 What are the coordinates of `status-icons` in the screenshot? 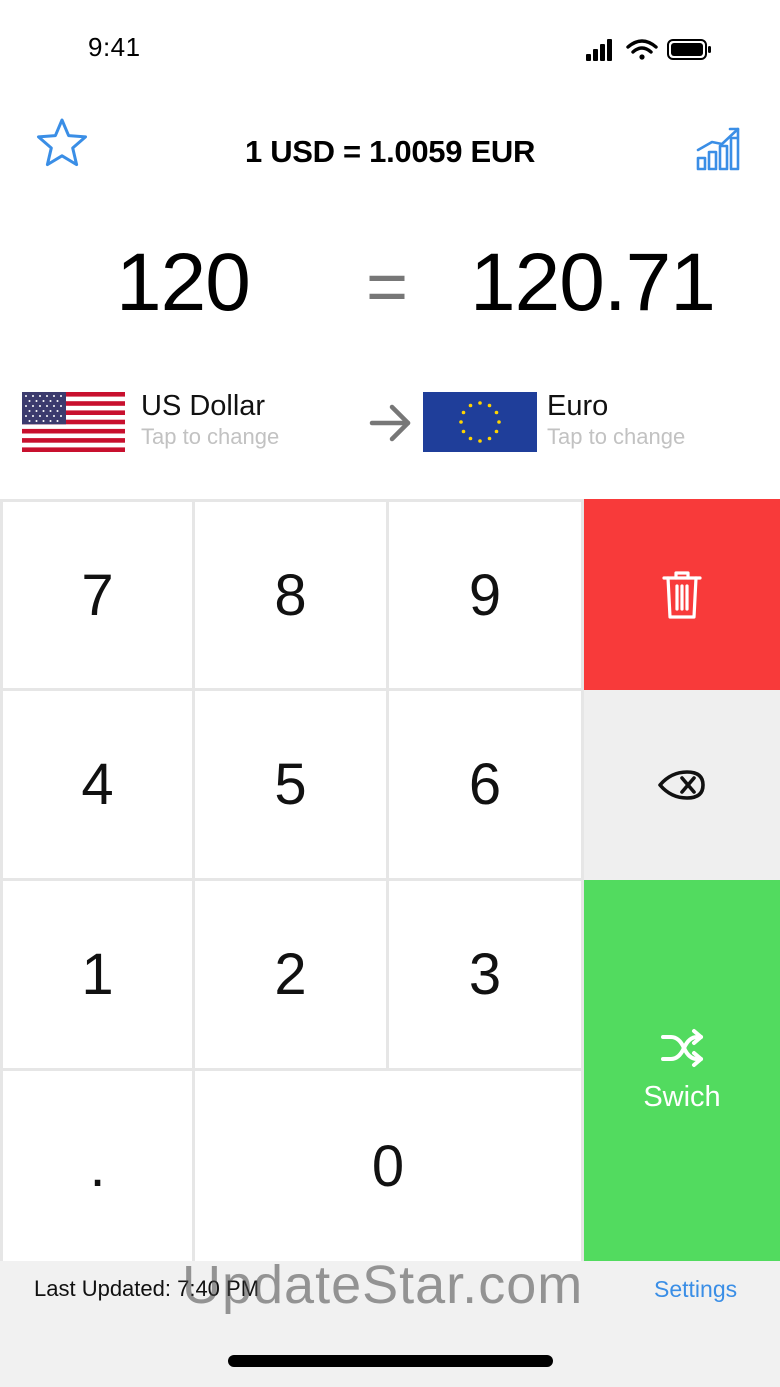 It's located at (648, 50).